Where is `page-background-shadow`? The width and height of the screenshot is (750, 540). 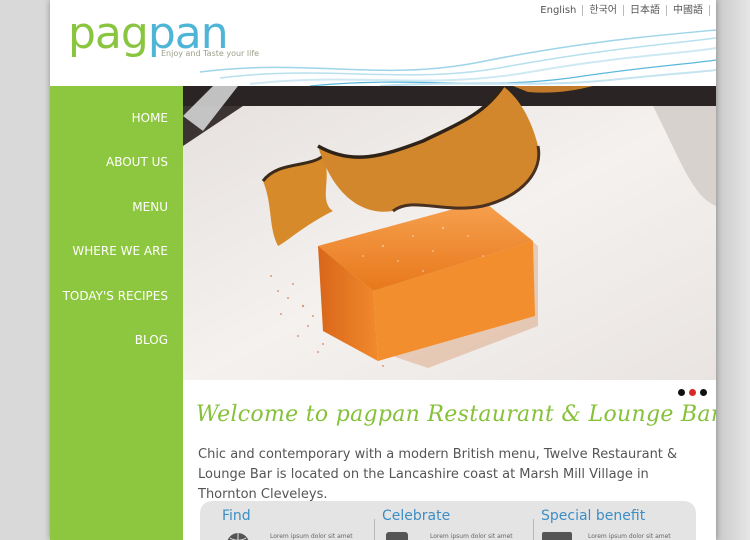
page-background-shadow is located at coordinates (733, 270).